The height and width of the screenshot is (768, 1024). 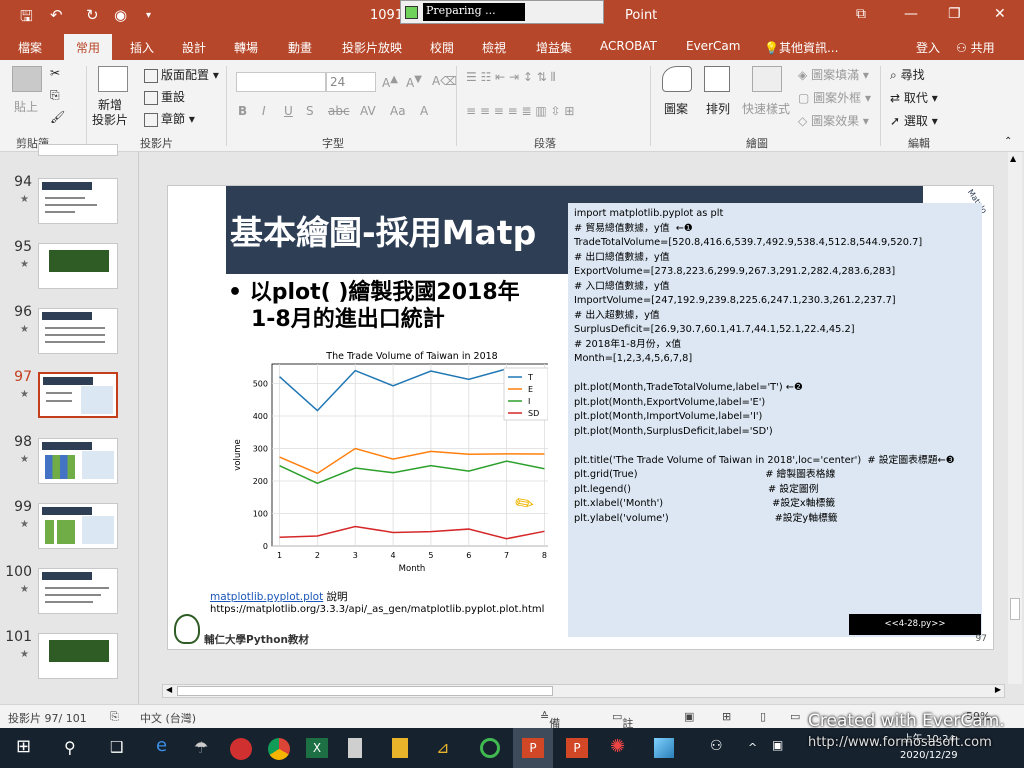 What do you see at coordinates (317, 748) in the screenshot?
I see `excel-icon: X` at bounding box center [317, 748].